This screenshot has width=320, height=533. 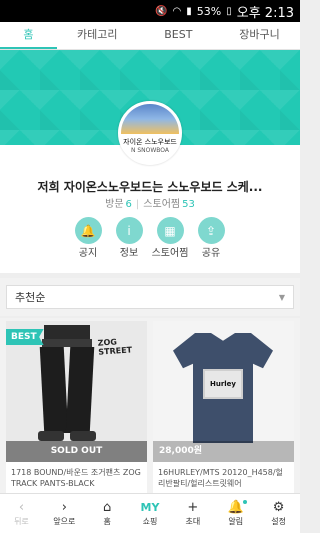 I want to click on bottom-nav: ‹ 뒤로 › 앞으로 ⌂ 홈 MY 쇼핑 + 초대 🔔 알림 ⚙ 설정, so click(x=150, y=513).